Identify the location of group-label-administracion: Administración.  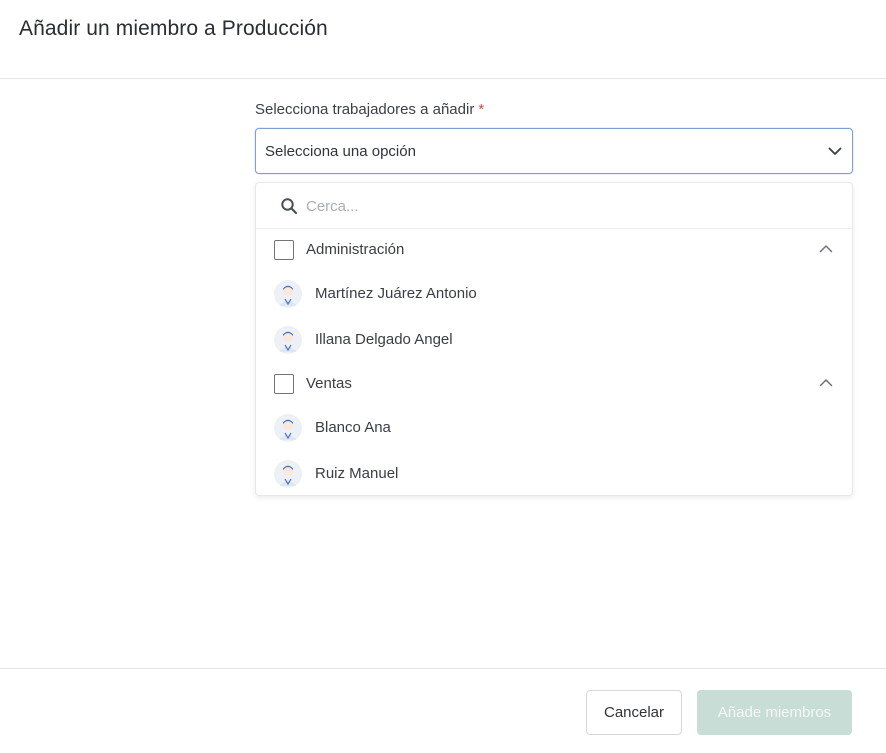
(355, 249).